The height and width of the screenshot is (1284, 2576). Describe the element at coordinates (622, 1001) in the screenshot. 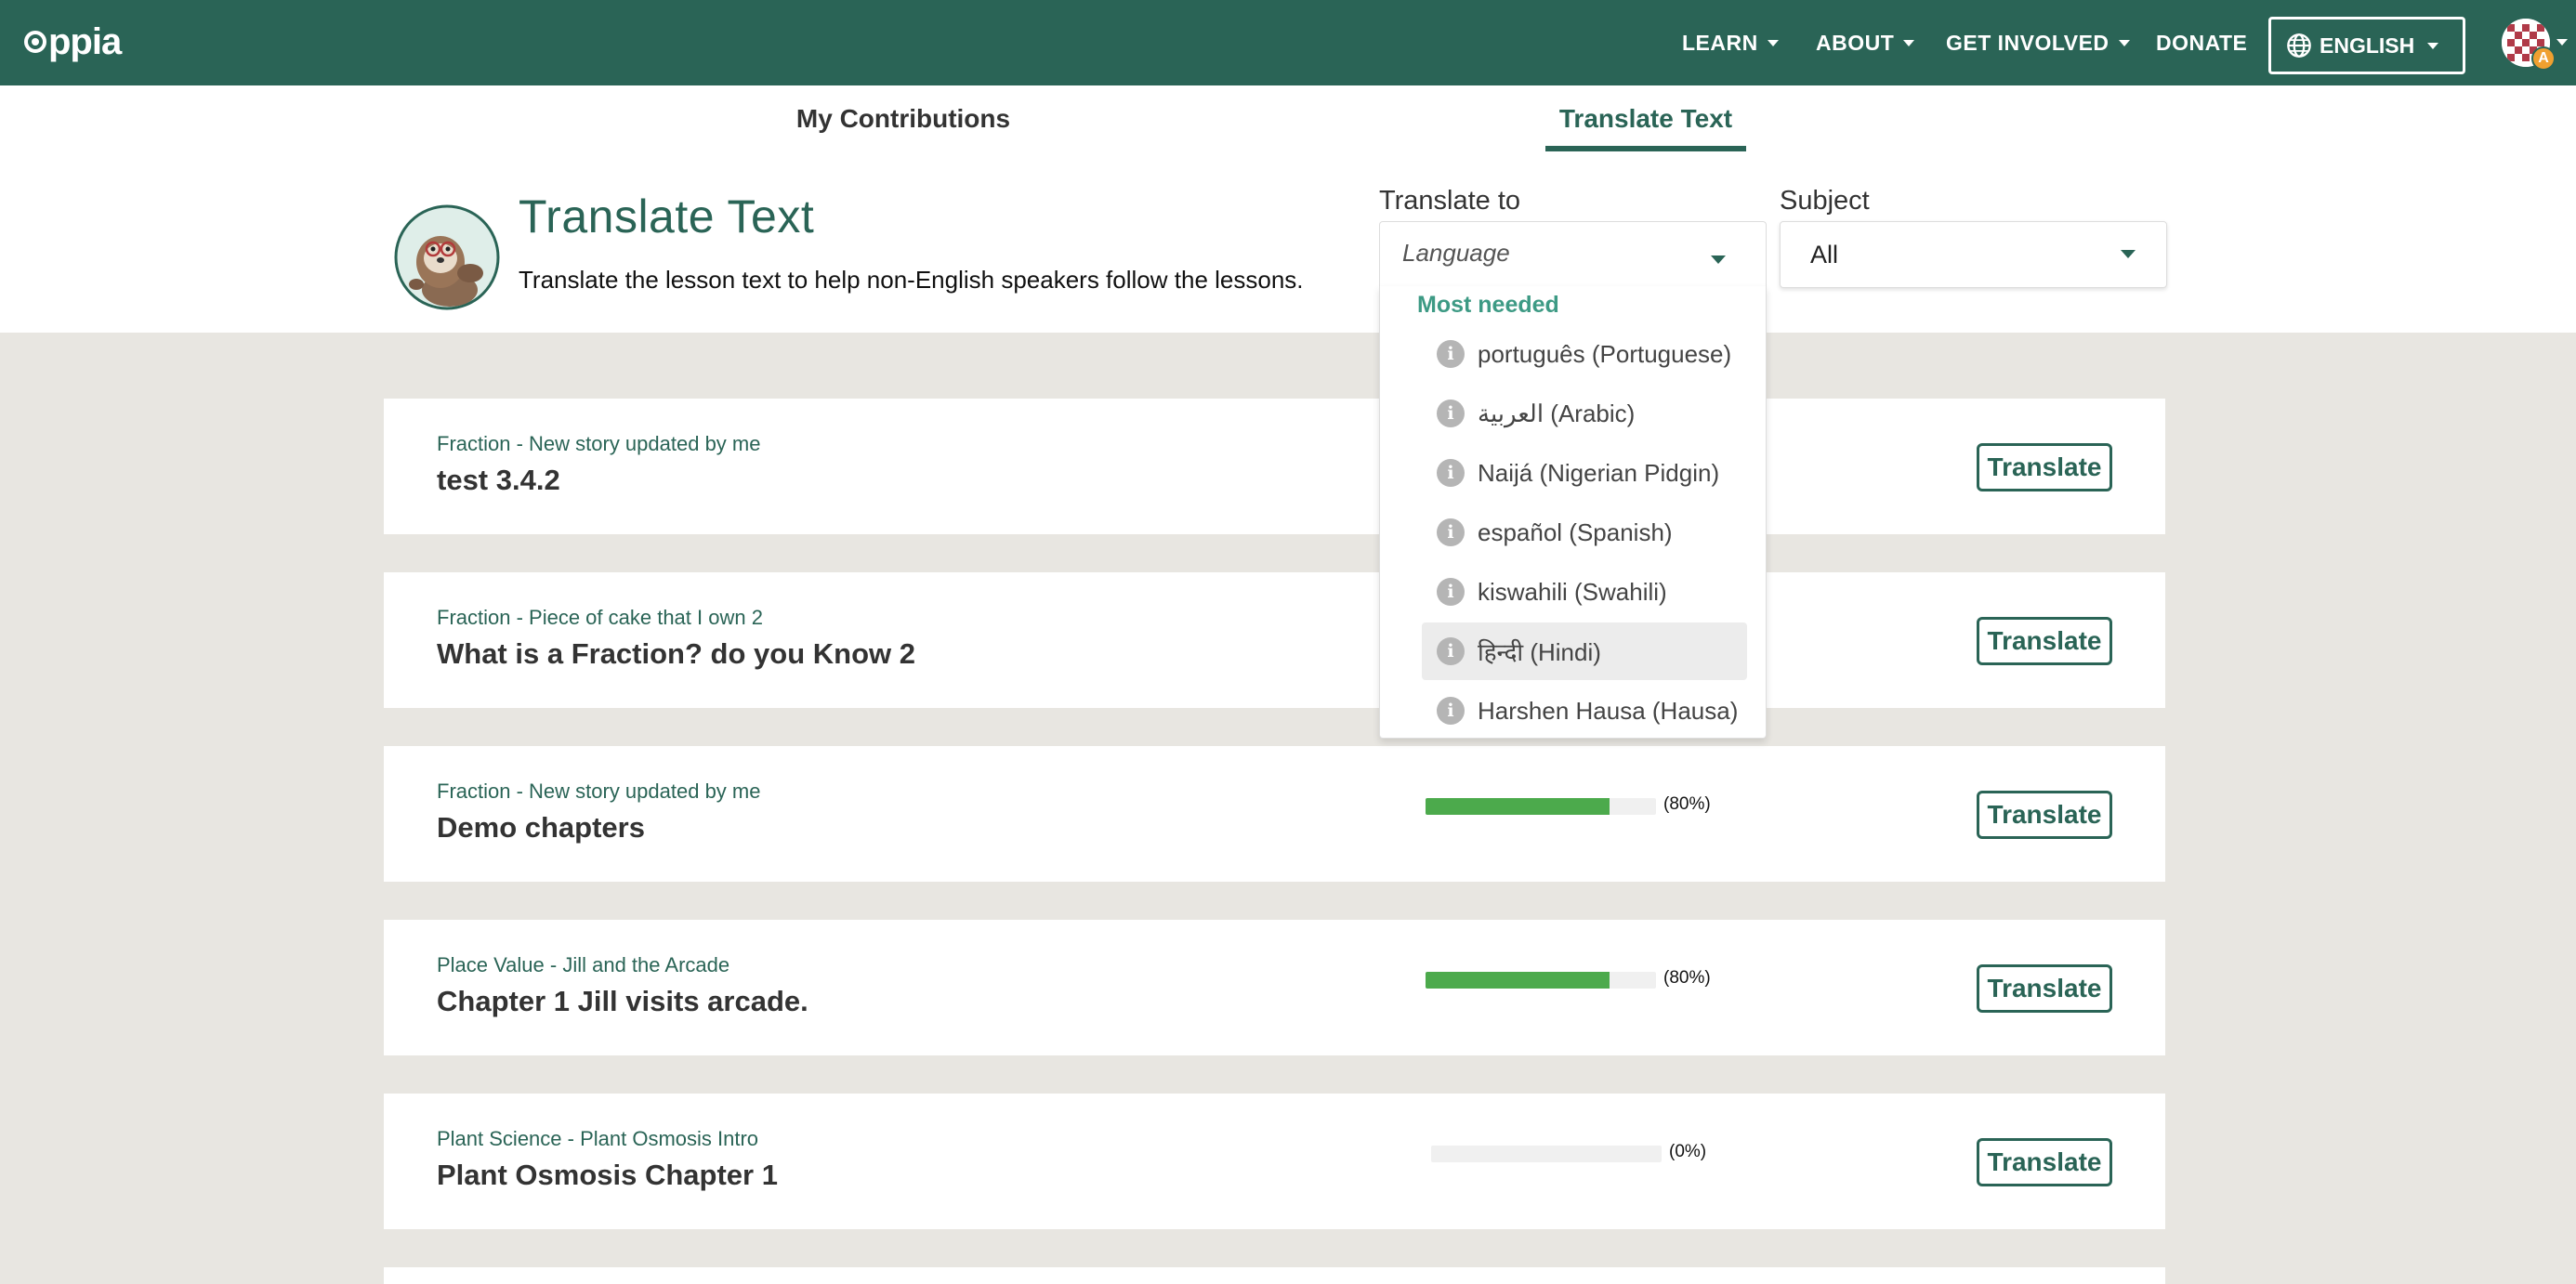

I see `opportunity-chapter: Chapter 1 Jill visits arcade.` at that location.